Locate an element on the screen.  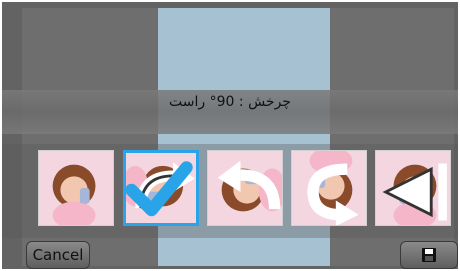
thumbnail-rotate-left is located at coordinates (245, 188).